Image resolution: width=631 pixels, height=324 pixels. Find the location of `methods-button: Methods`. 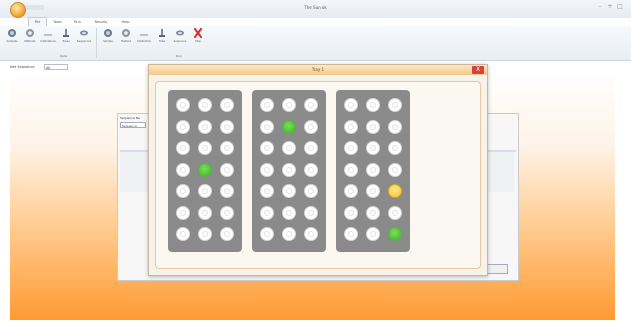

methods-button: Methods is located at coordinates (30, 35).